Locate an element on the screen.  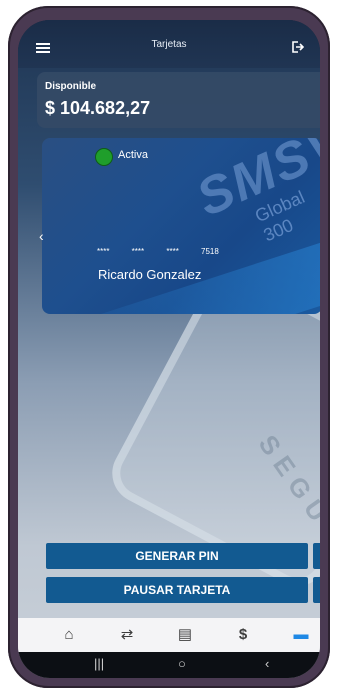
pause-card-button: PAUSAR TARJETA is located at coordinates (177, 590).